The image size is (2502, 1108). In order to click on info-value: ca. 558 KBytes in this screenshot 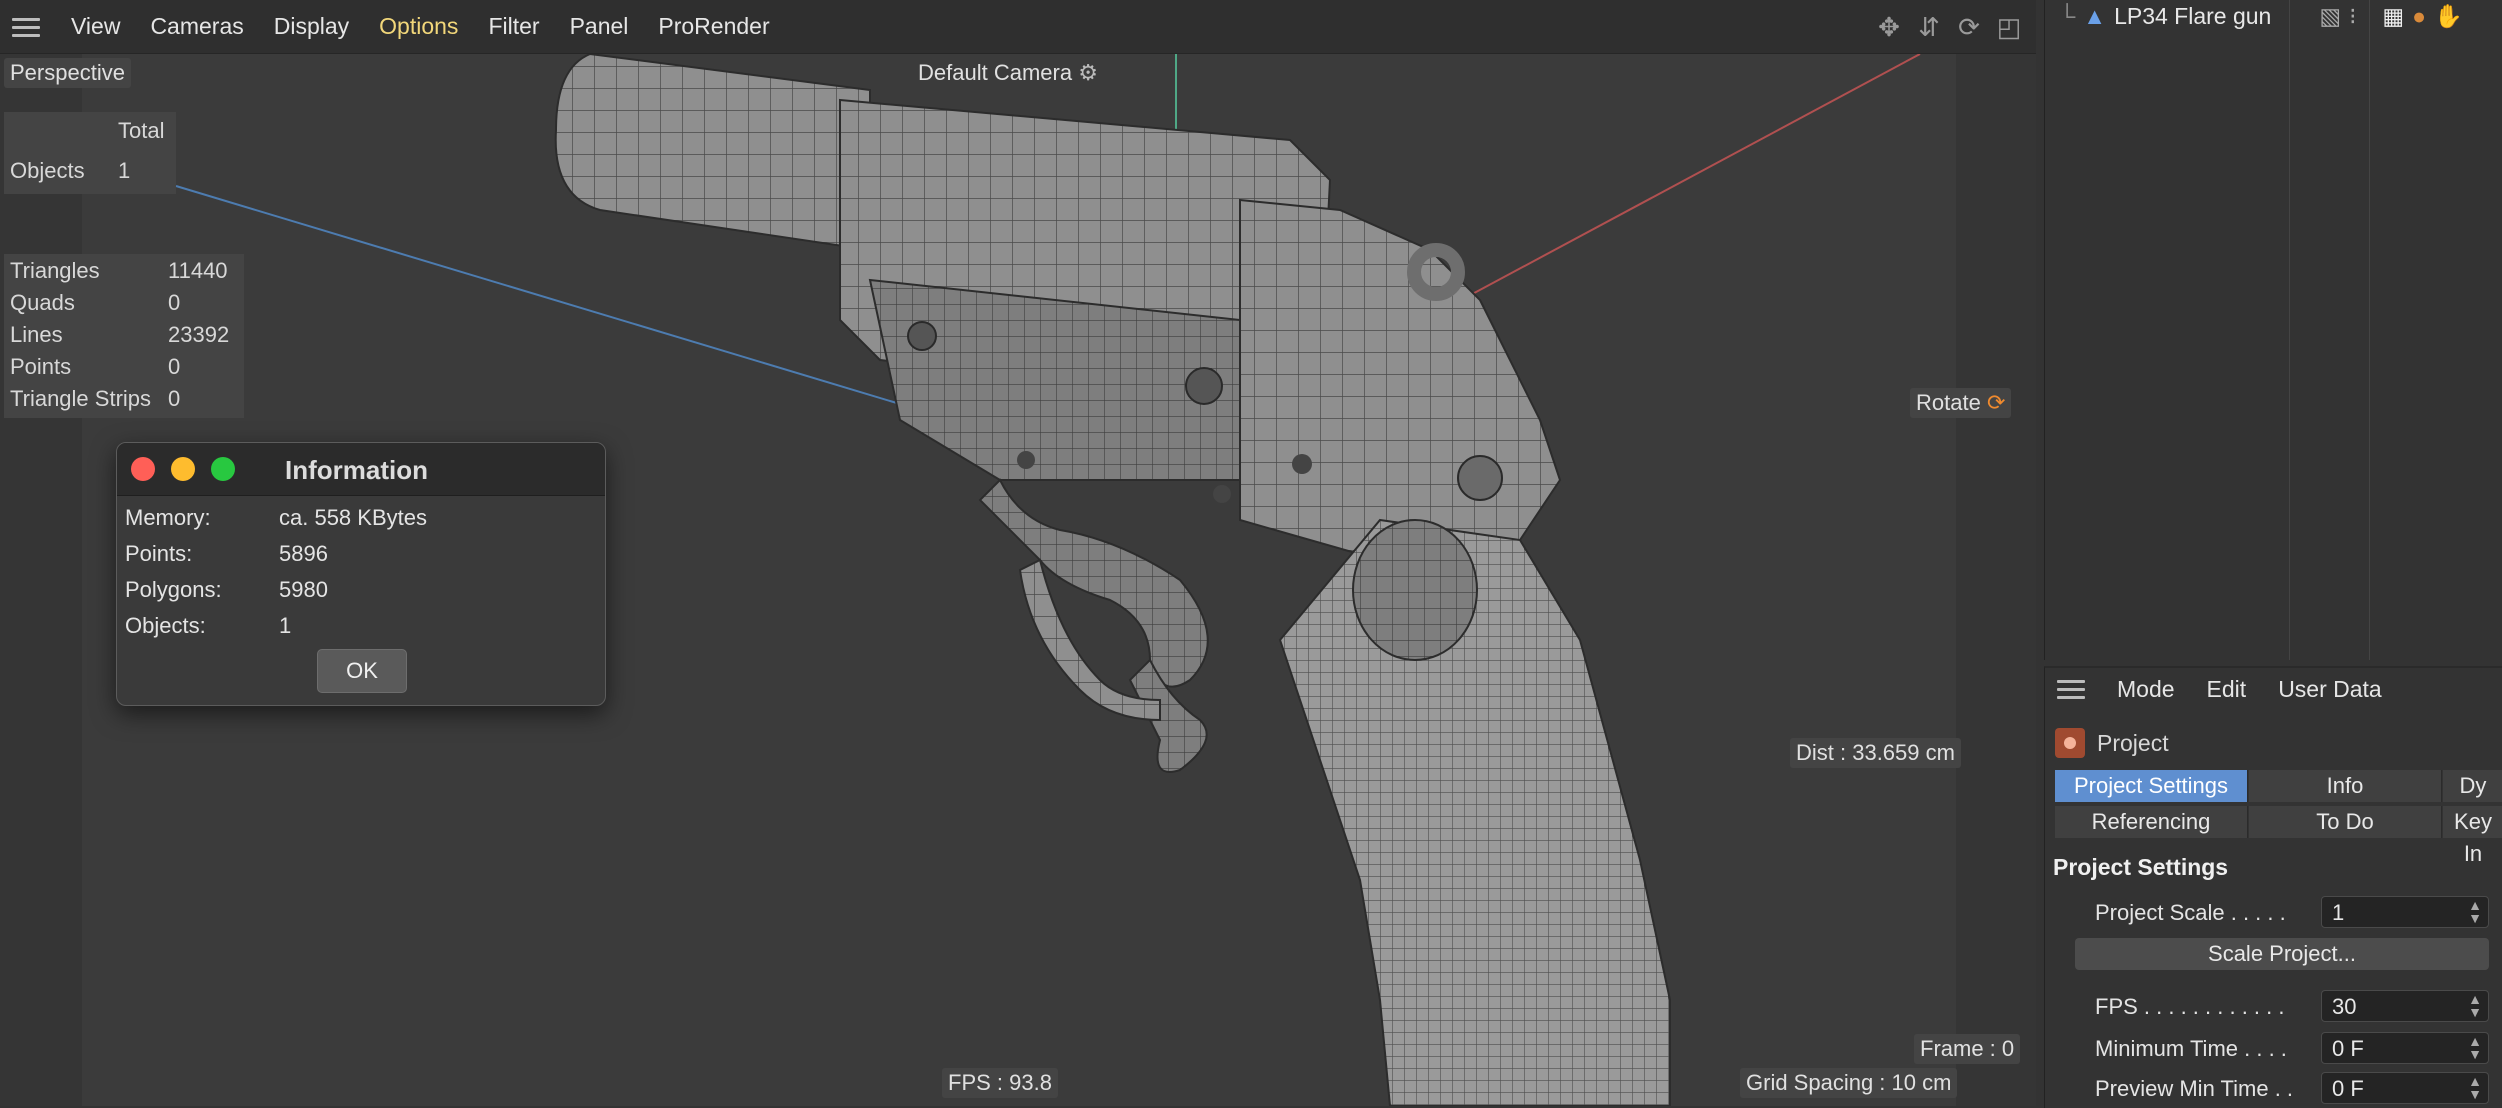, I will do `click(353, 517)`.